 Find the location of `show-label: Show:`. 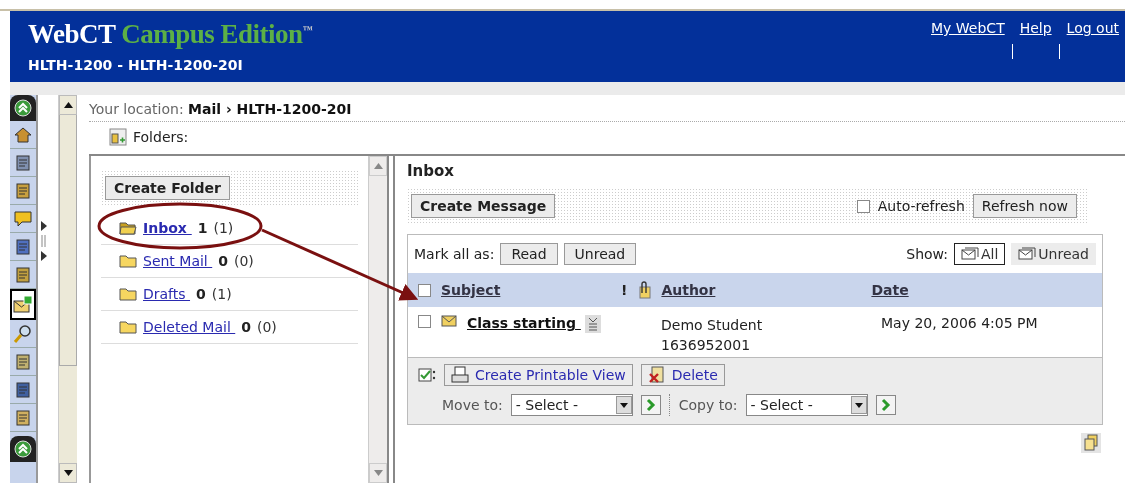

show-label: Show: is located at coordinates (927, 254).